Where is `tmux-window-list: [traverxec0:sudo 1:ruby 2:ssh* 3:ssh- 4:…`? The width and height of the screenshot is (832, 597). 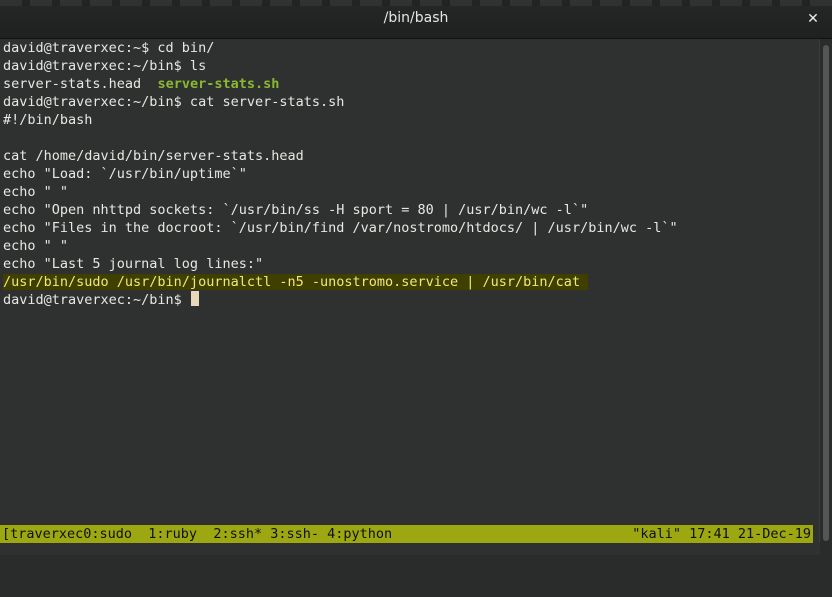
tmux-window-list: [traverxec0:sudo 1:ruby 2:ssh* 3:ssh- 4:… is located at coordinates (197, 534).